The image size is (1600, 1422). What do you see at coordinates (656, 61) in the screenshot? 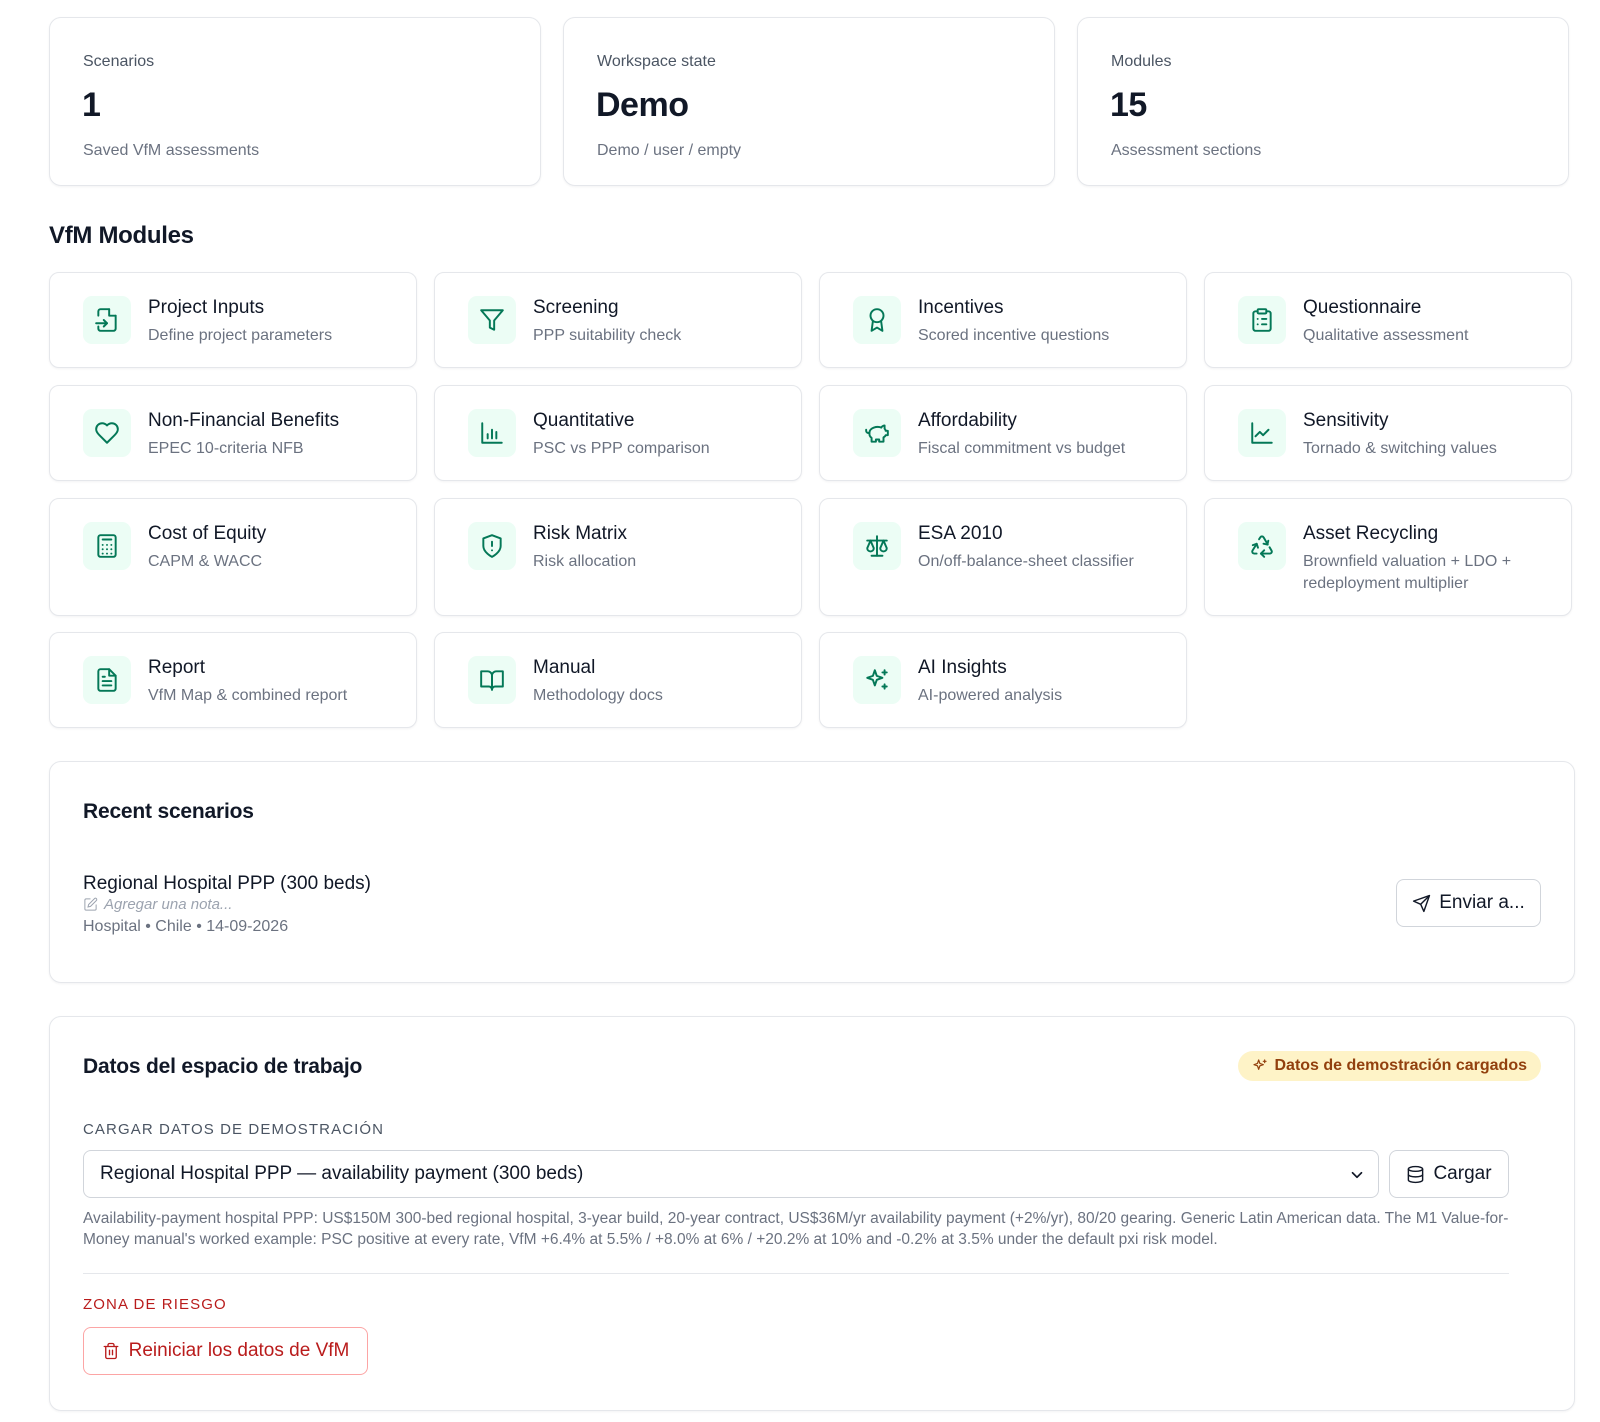
I see `stat-label: Workspace state` at bounding box center [656, 61].